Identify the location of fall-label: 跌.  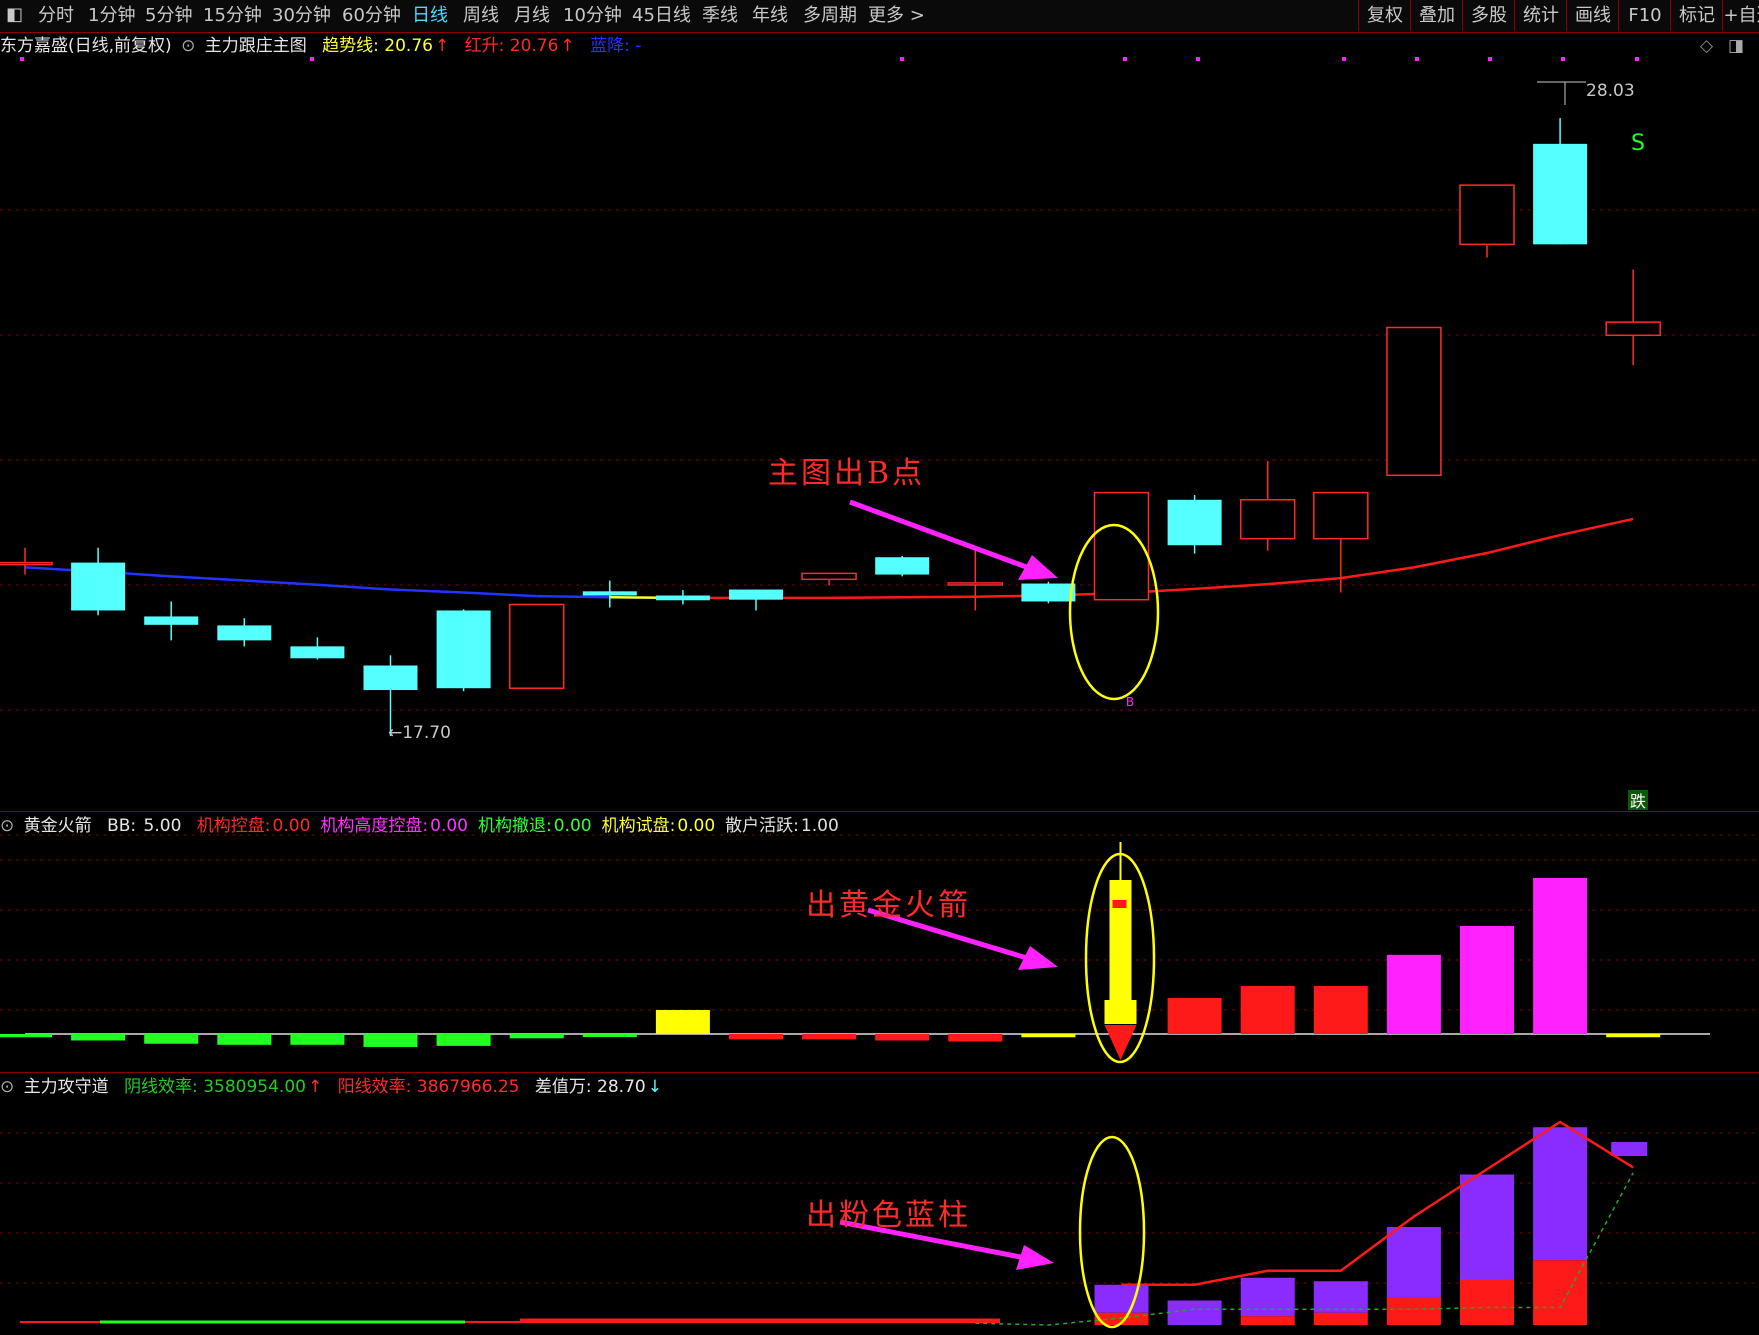
(1638, 801).